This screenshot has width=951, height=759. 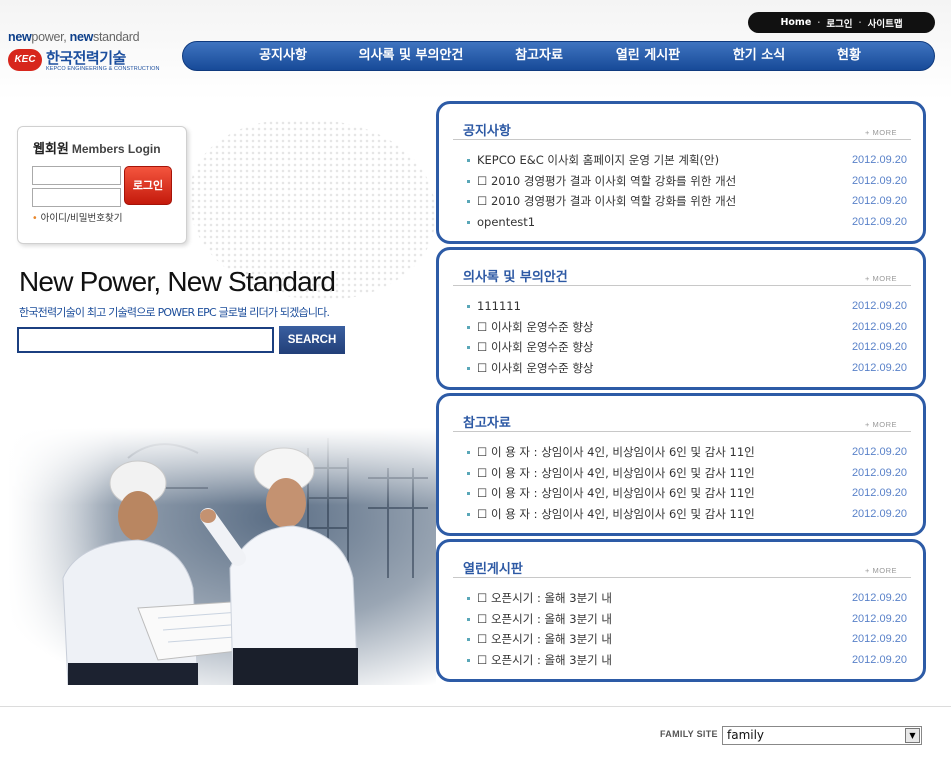 What do you see at coordinates (648, 56) in the screenshot?
I see `gnb-item-open-board: 열린 게시판` at bounding box center [648, 56].